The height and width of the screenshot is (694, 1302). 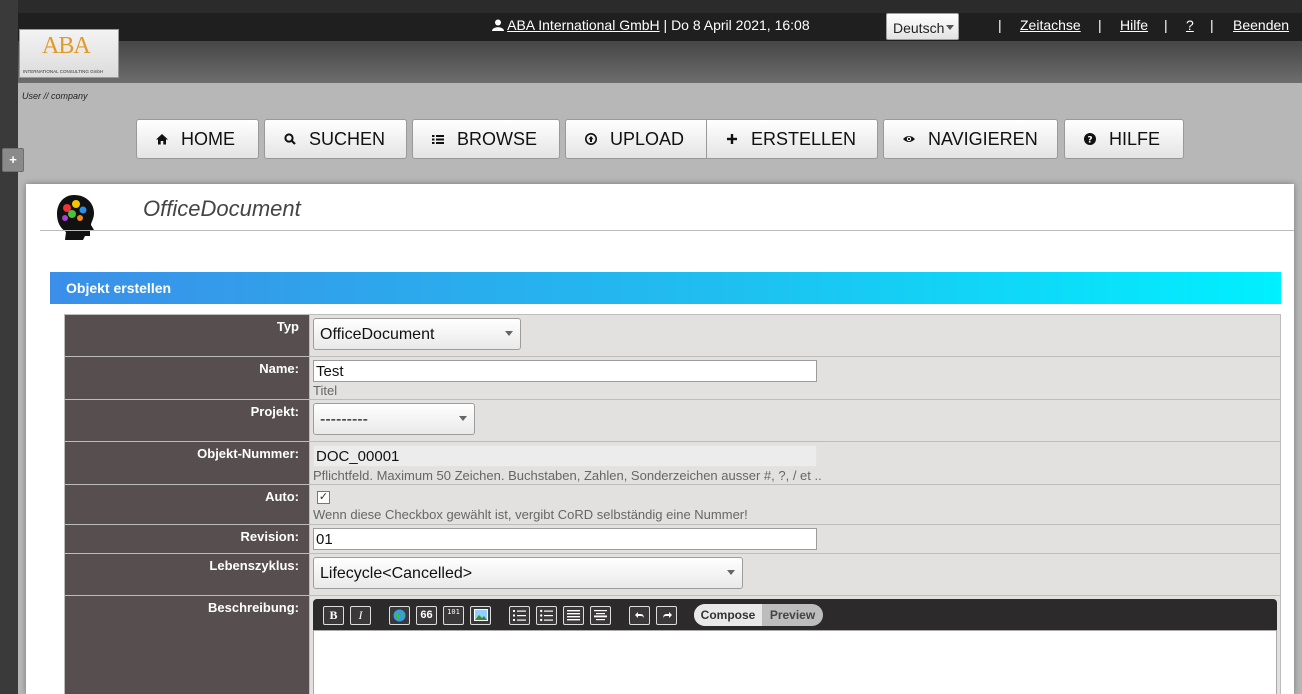 I want to click on name-input: Test, so click(x=565, y=371).